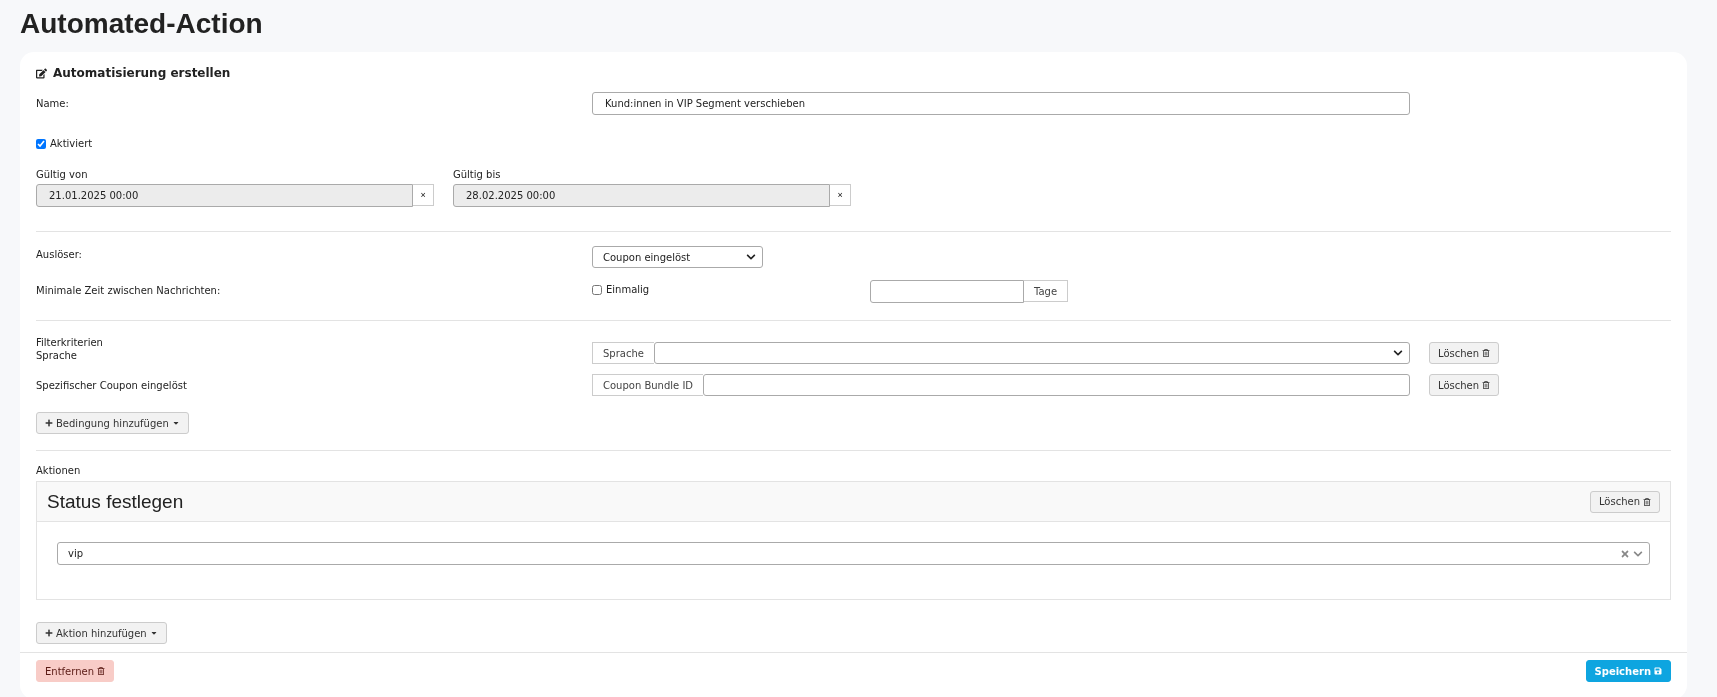  Describe the element at coordinates (59, 254) in the screenshot. I see `field-label: Auslöser:` at that location.